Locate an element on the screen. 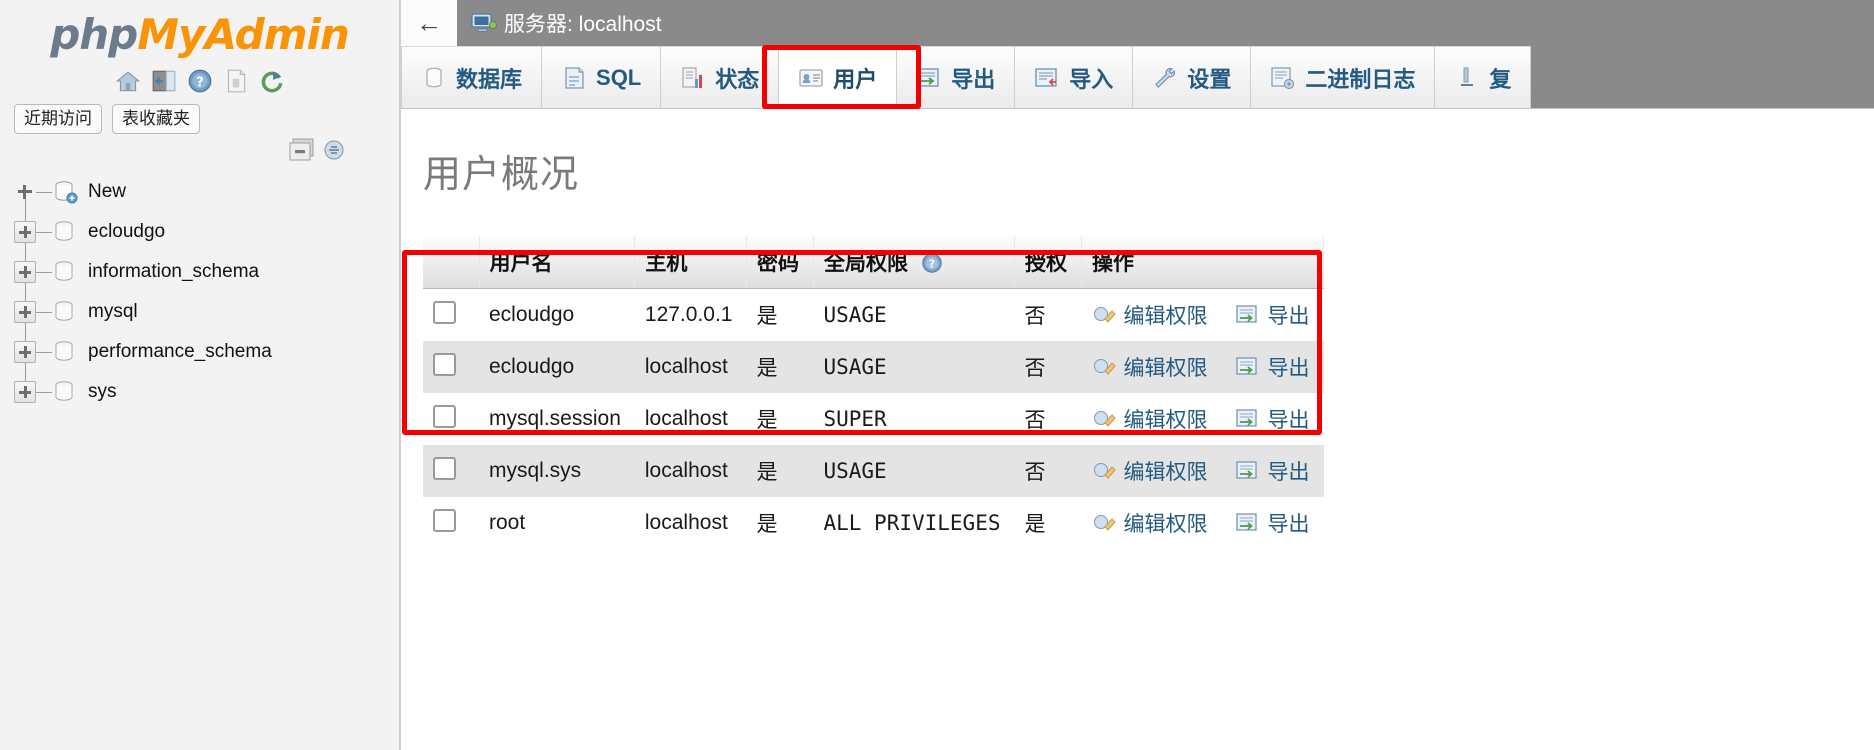 The width and height of the screenshot is (1874, 750). column-username: 用户名 is located at coordinates (557, 262).